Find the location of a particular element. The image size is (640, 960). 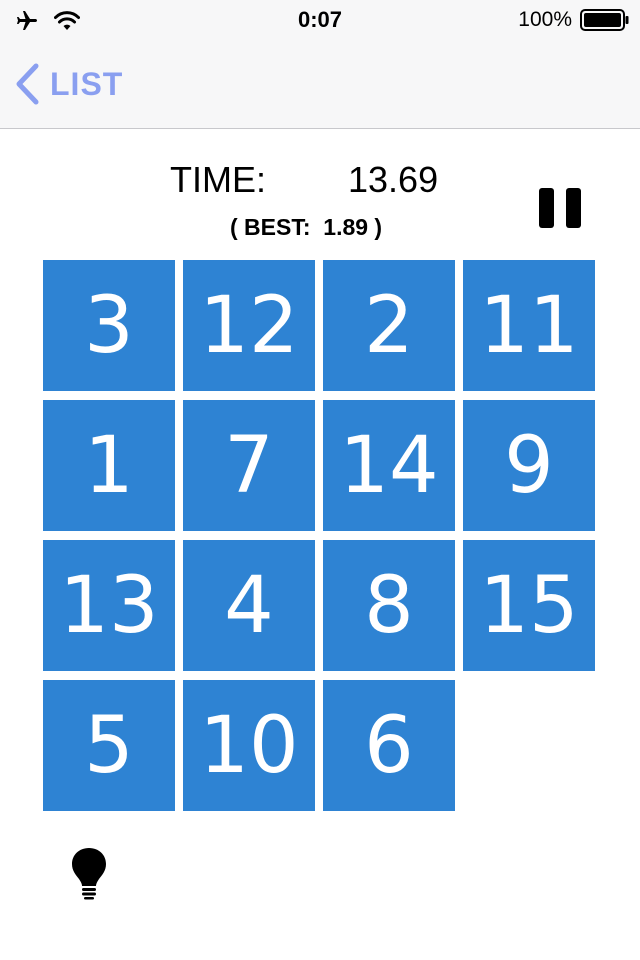

tile: 13 is located at coordinates (109, 605).